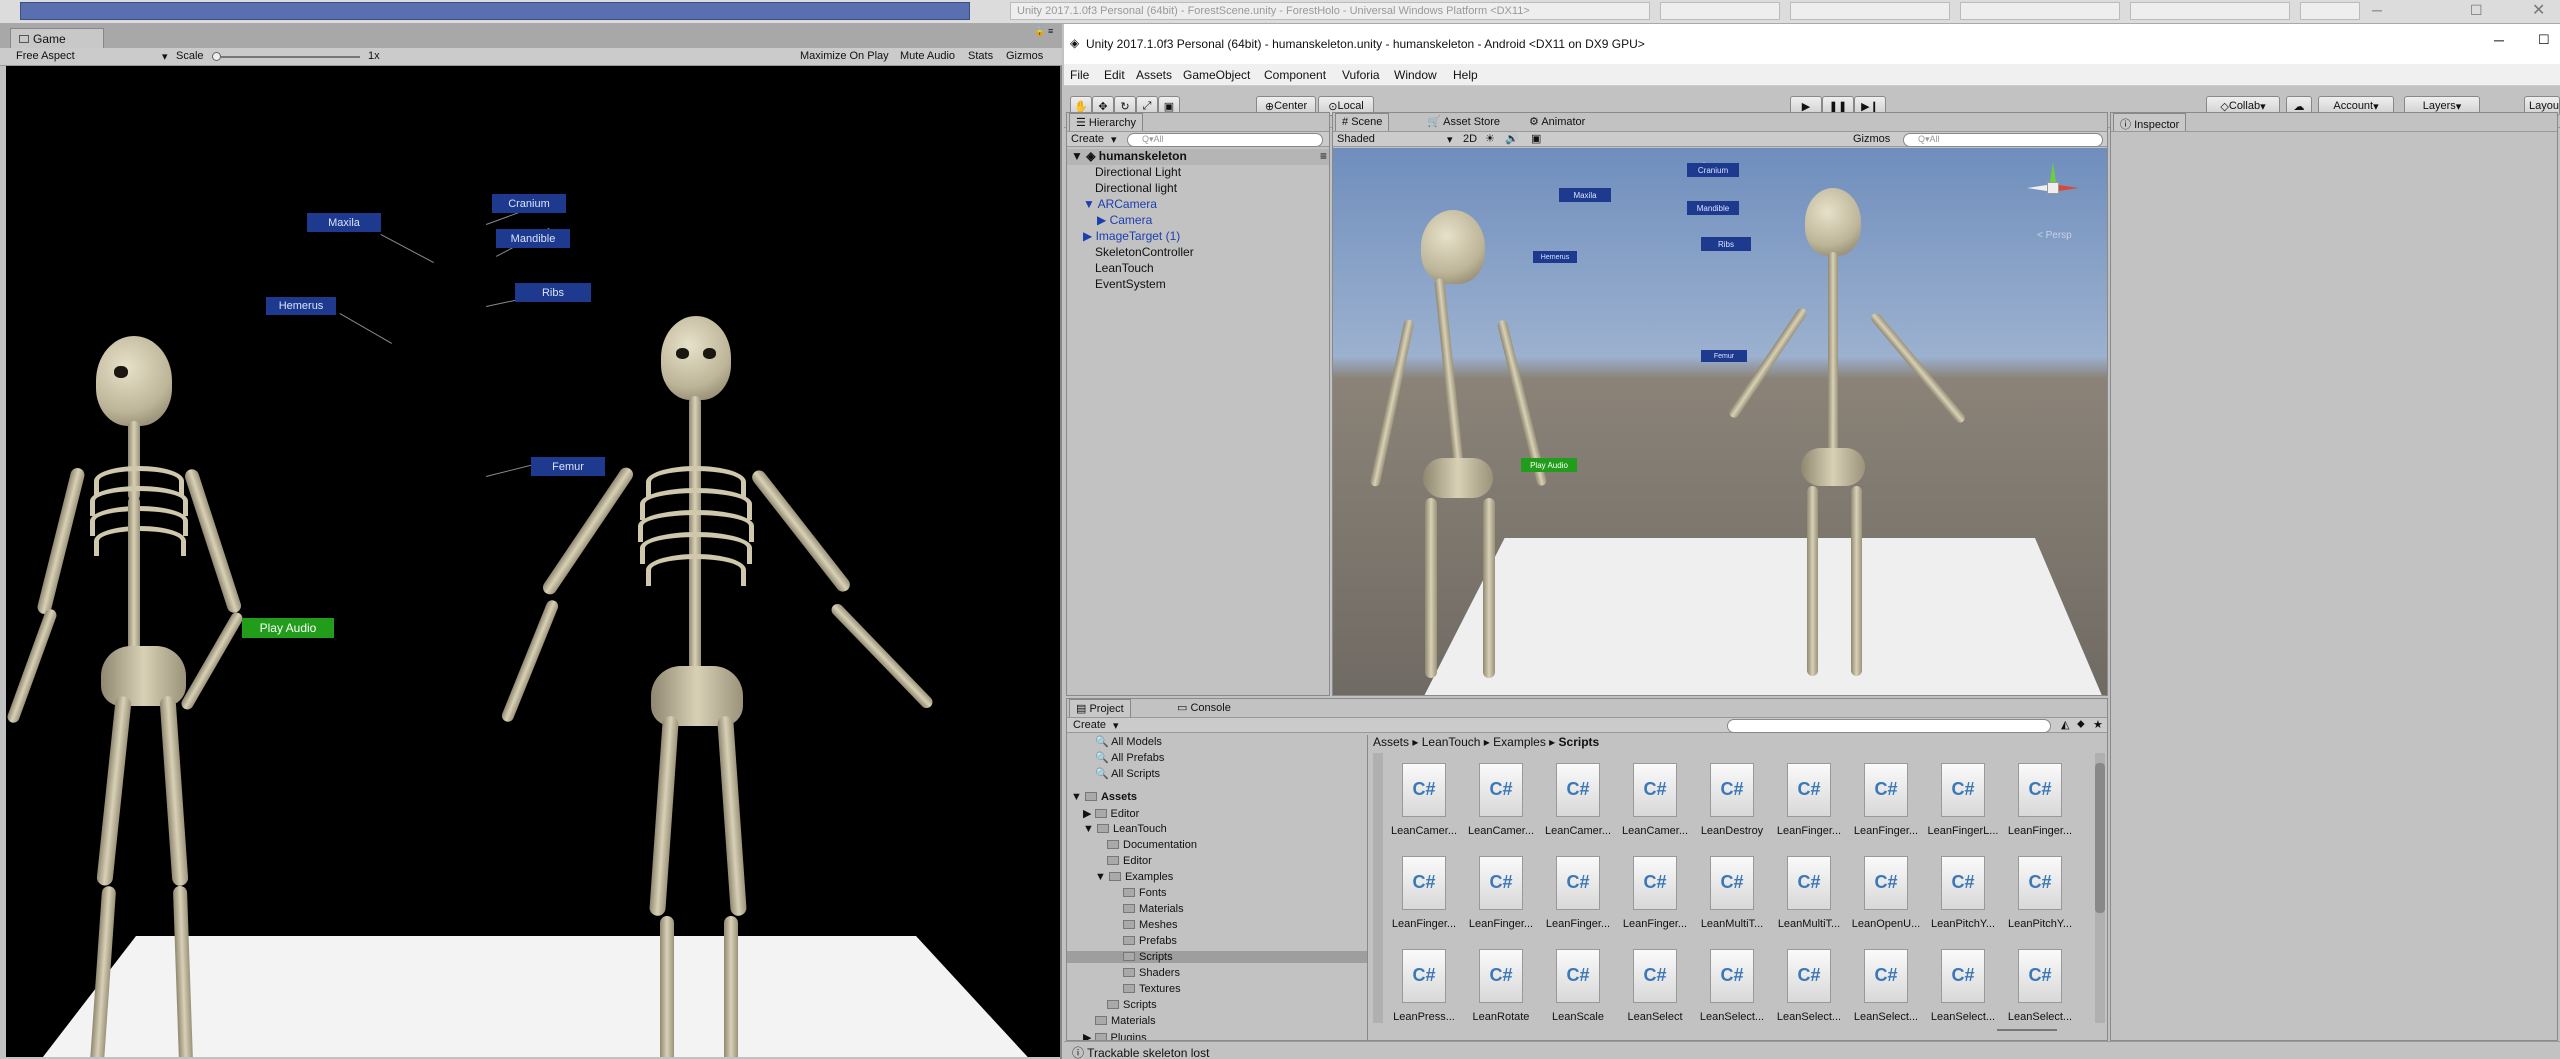 The width and height of the screenshot is (2560, 1059). What do you see at coordinates (2100, 838) in the screenshot?
I see `scrollbar-thumb` at bounding box center [2100, 838].